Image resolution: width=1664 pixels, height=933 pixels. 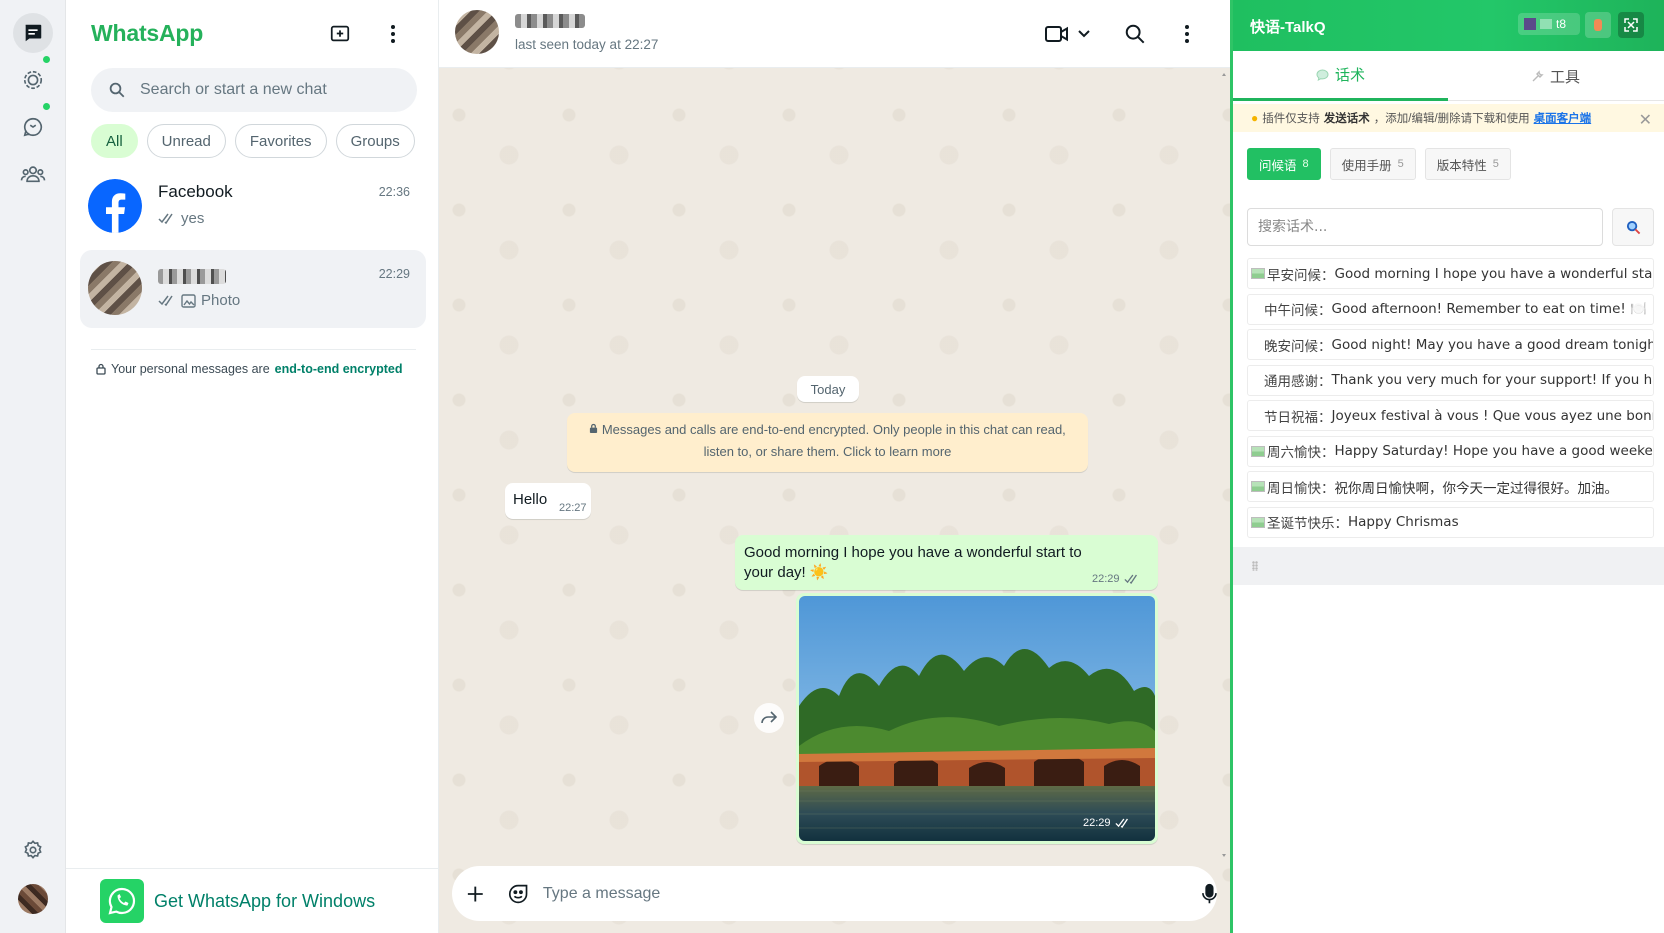 What do you see at coordinates (1255, 566) in the screenshot?
I see `drag-handle-icon` at bounding box center [1255, 566].